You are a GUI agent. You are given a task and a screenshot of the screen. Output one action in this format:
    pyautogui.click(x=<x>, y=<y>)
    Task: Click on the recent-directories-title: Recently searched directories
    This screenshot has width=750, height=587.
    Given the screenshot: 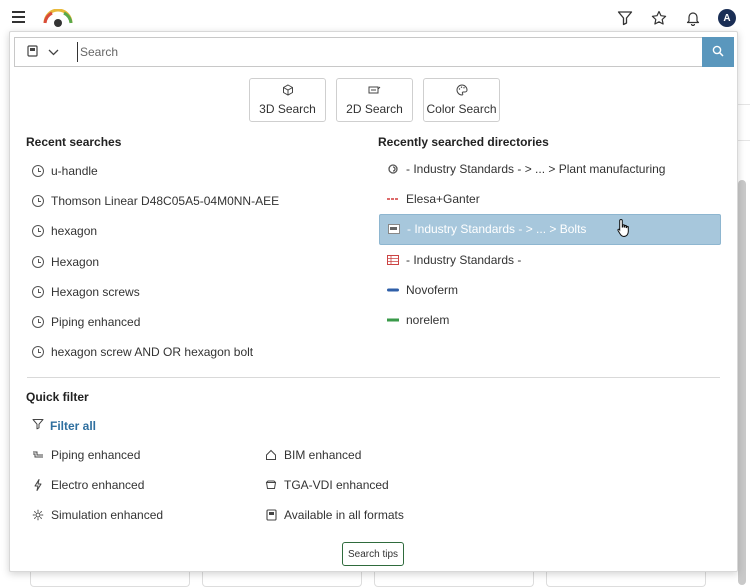 What is the action you would take?
    pyautogui.click(x=463, y=142)
    